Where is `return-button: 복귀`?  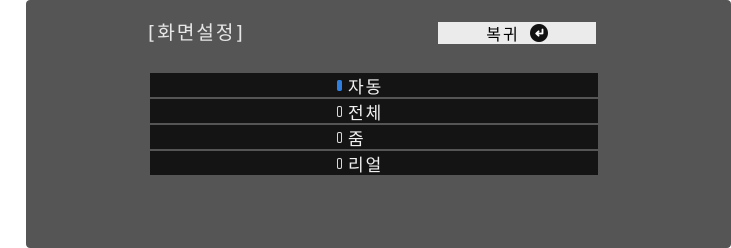 return-button: 복귀 is located at coordinates (517, 33).